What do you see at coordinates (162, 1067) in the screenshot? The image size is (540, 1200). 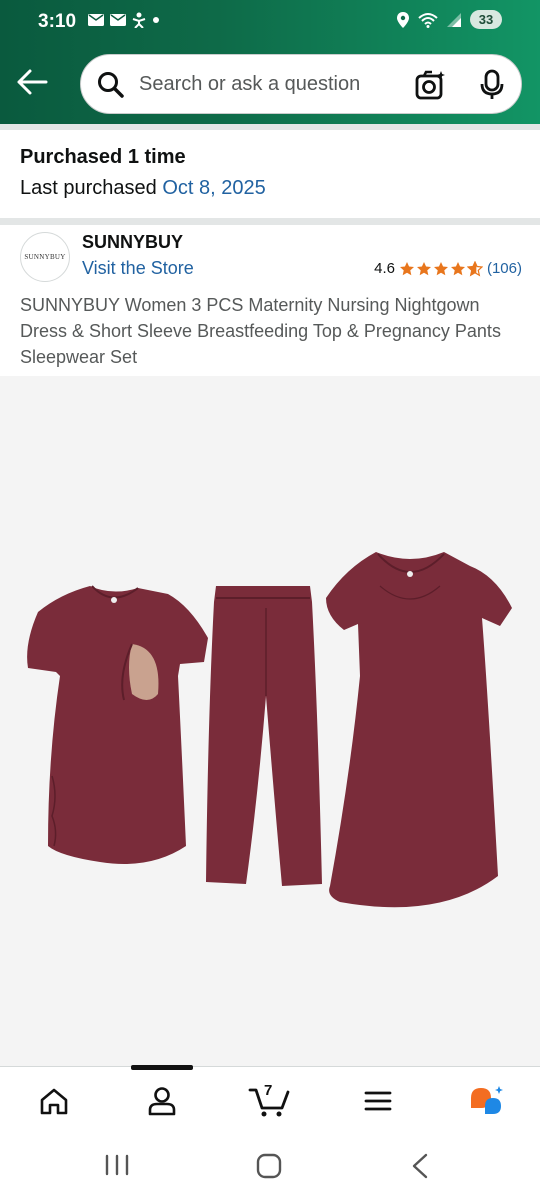 I see `active-tab-indicator` at bounding box center [162, 1067].